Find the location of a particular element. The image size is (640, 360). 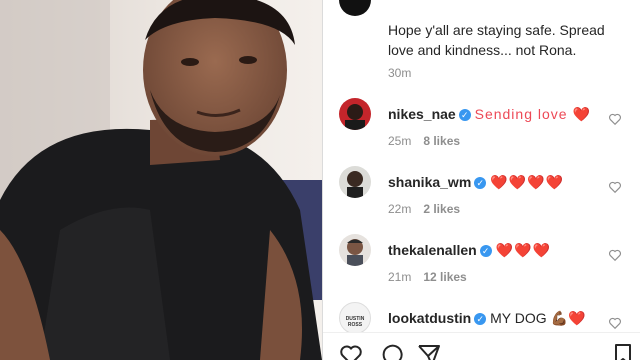

comment-time: 25m is located at coordinates (399, 141).